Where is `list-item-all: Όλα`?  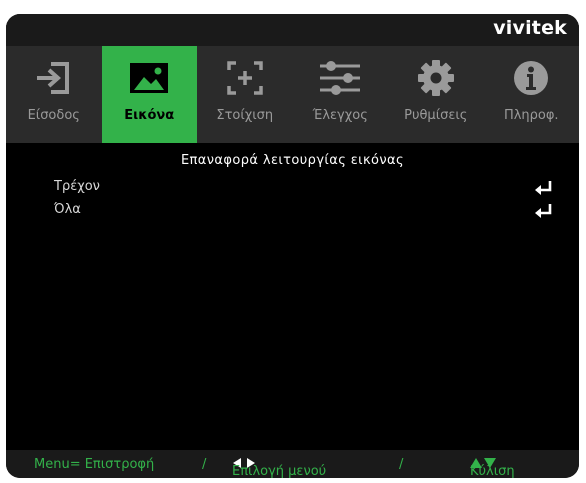
list-item-all: Όλα is located at coordinates (304, 212).